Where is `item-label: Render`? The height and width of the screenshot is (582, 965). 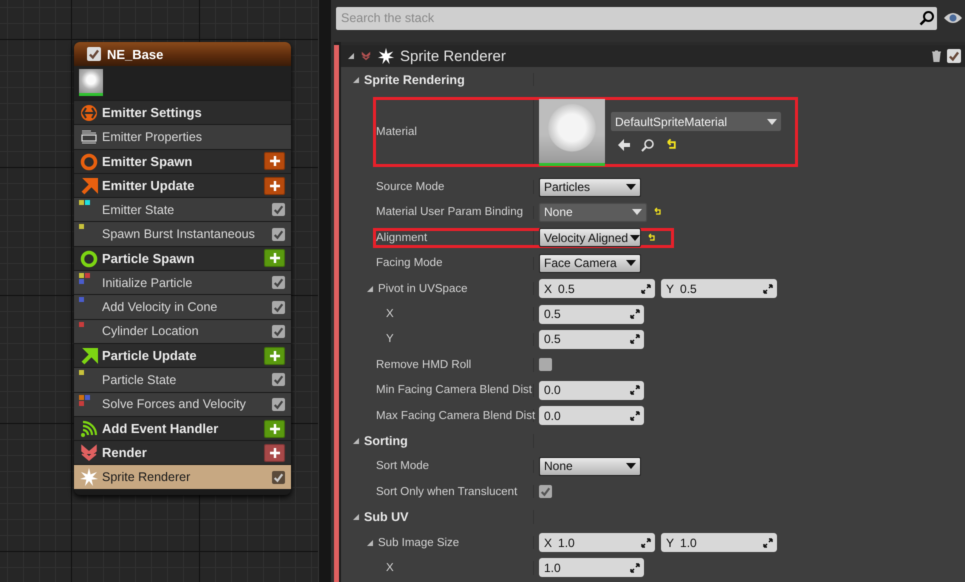
item-label: Render is located at coordinates (125, 452).